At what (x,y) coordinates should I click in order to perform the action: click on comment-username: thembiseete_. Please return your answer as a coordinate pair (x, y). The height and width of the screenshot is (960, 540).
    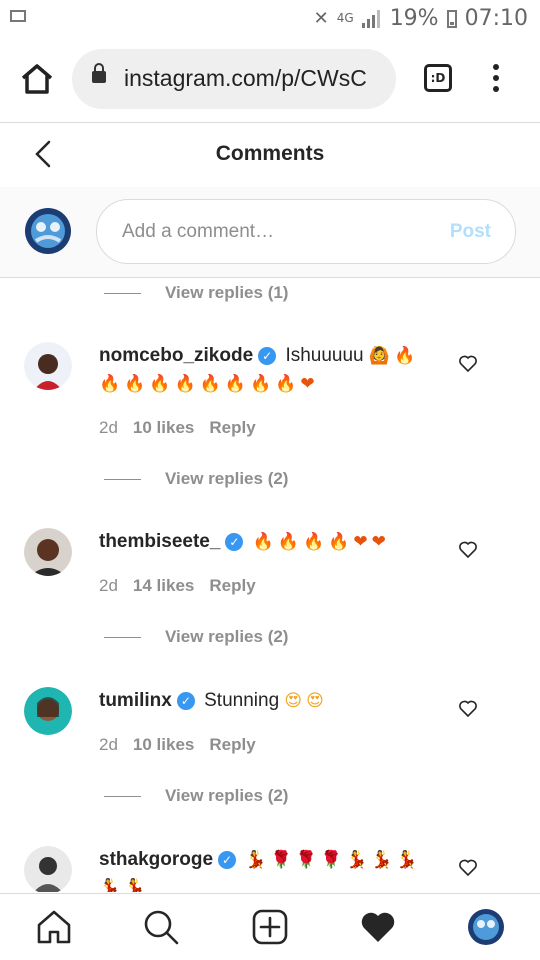
    Looking at the image, I should click on (159, 541).